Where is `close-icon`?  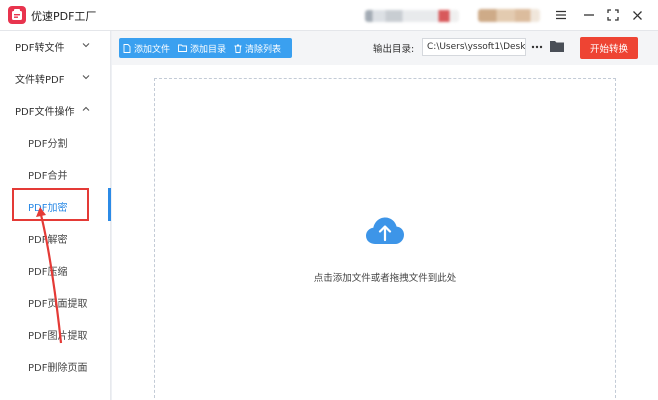 close-icon is located at coordinates (637, 15).